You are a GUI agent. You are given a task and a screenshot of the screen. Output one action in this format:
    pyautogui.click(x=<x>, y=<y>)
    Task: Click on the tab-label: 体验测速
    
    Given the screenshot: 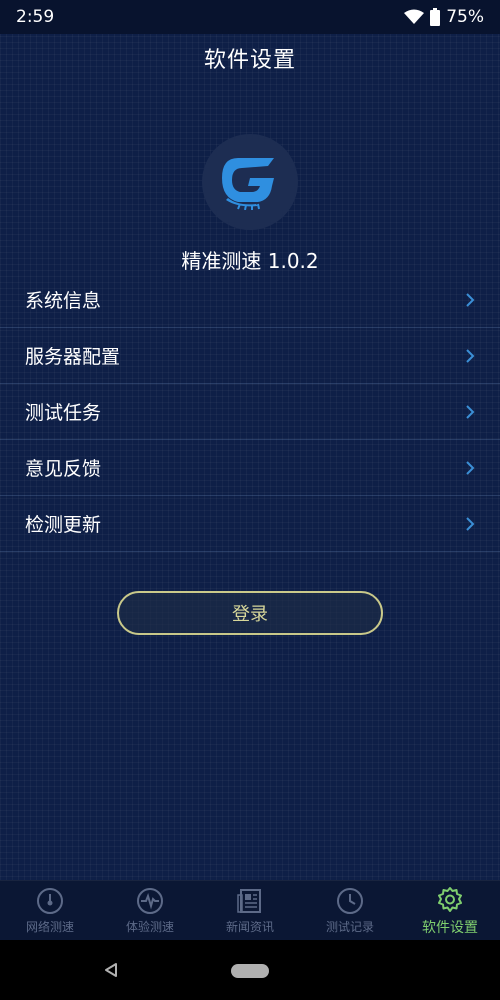 What is the action you would take?
    pyautogui.click(x=149, y=927)
    